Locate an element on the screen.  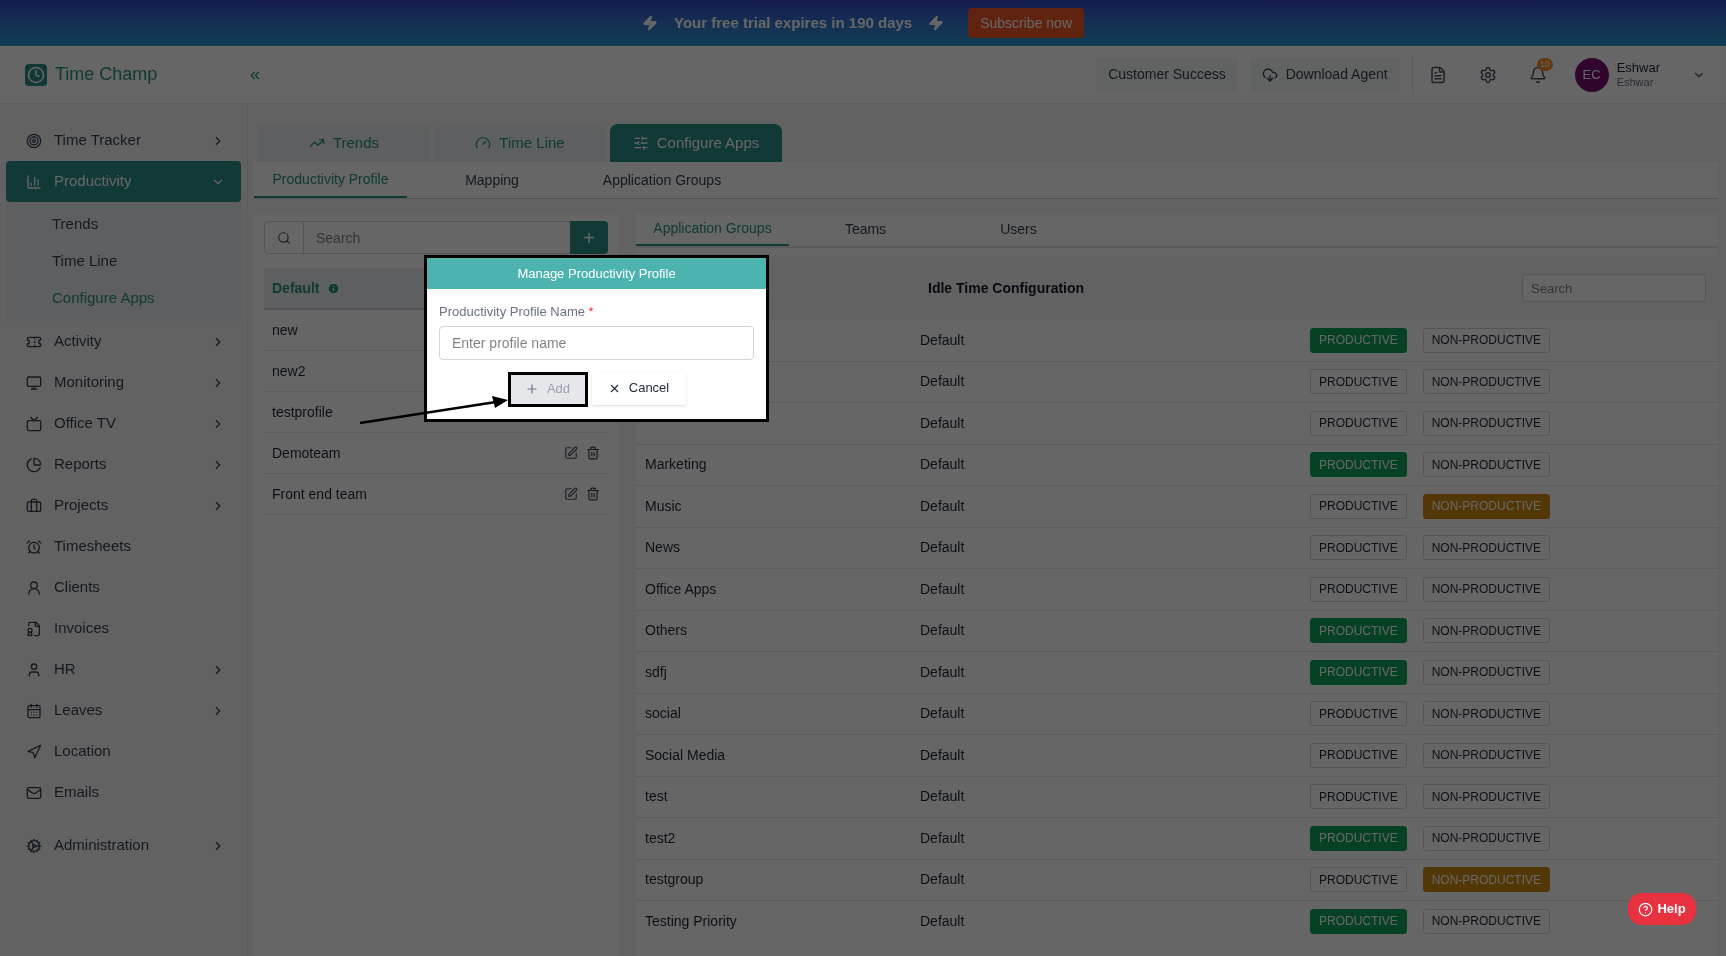
group-name: test is located at coordinates (656, 797).